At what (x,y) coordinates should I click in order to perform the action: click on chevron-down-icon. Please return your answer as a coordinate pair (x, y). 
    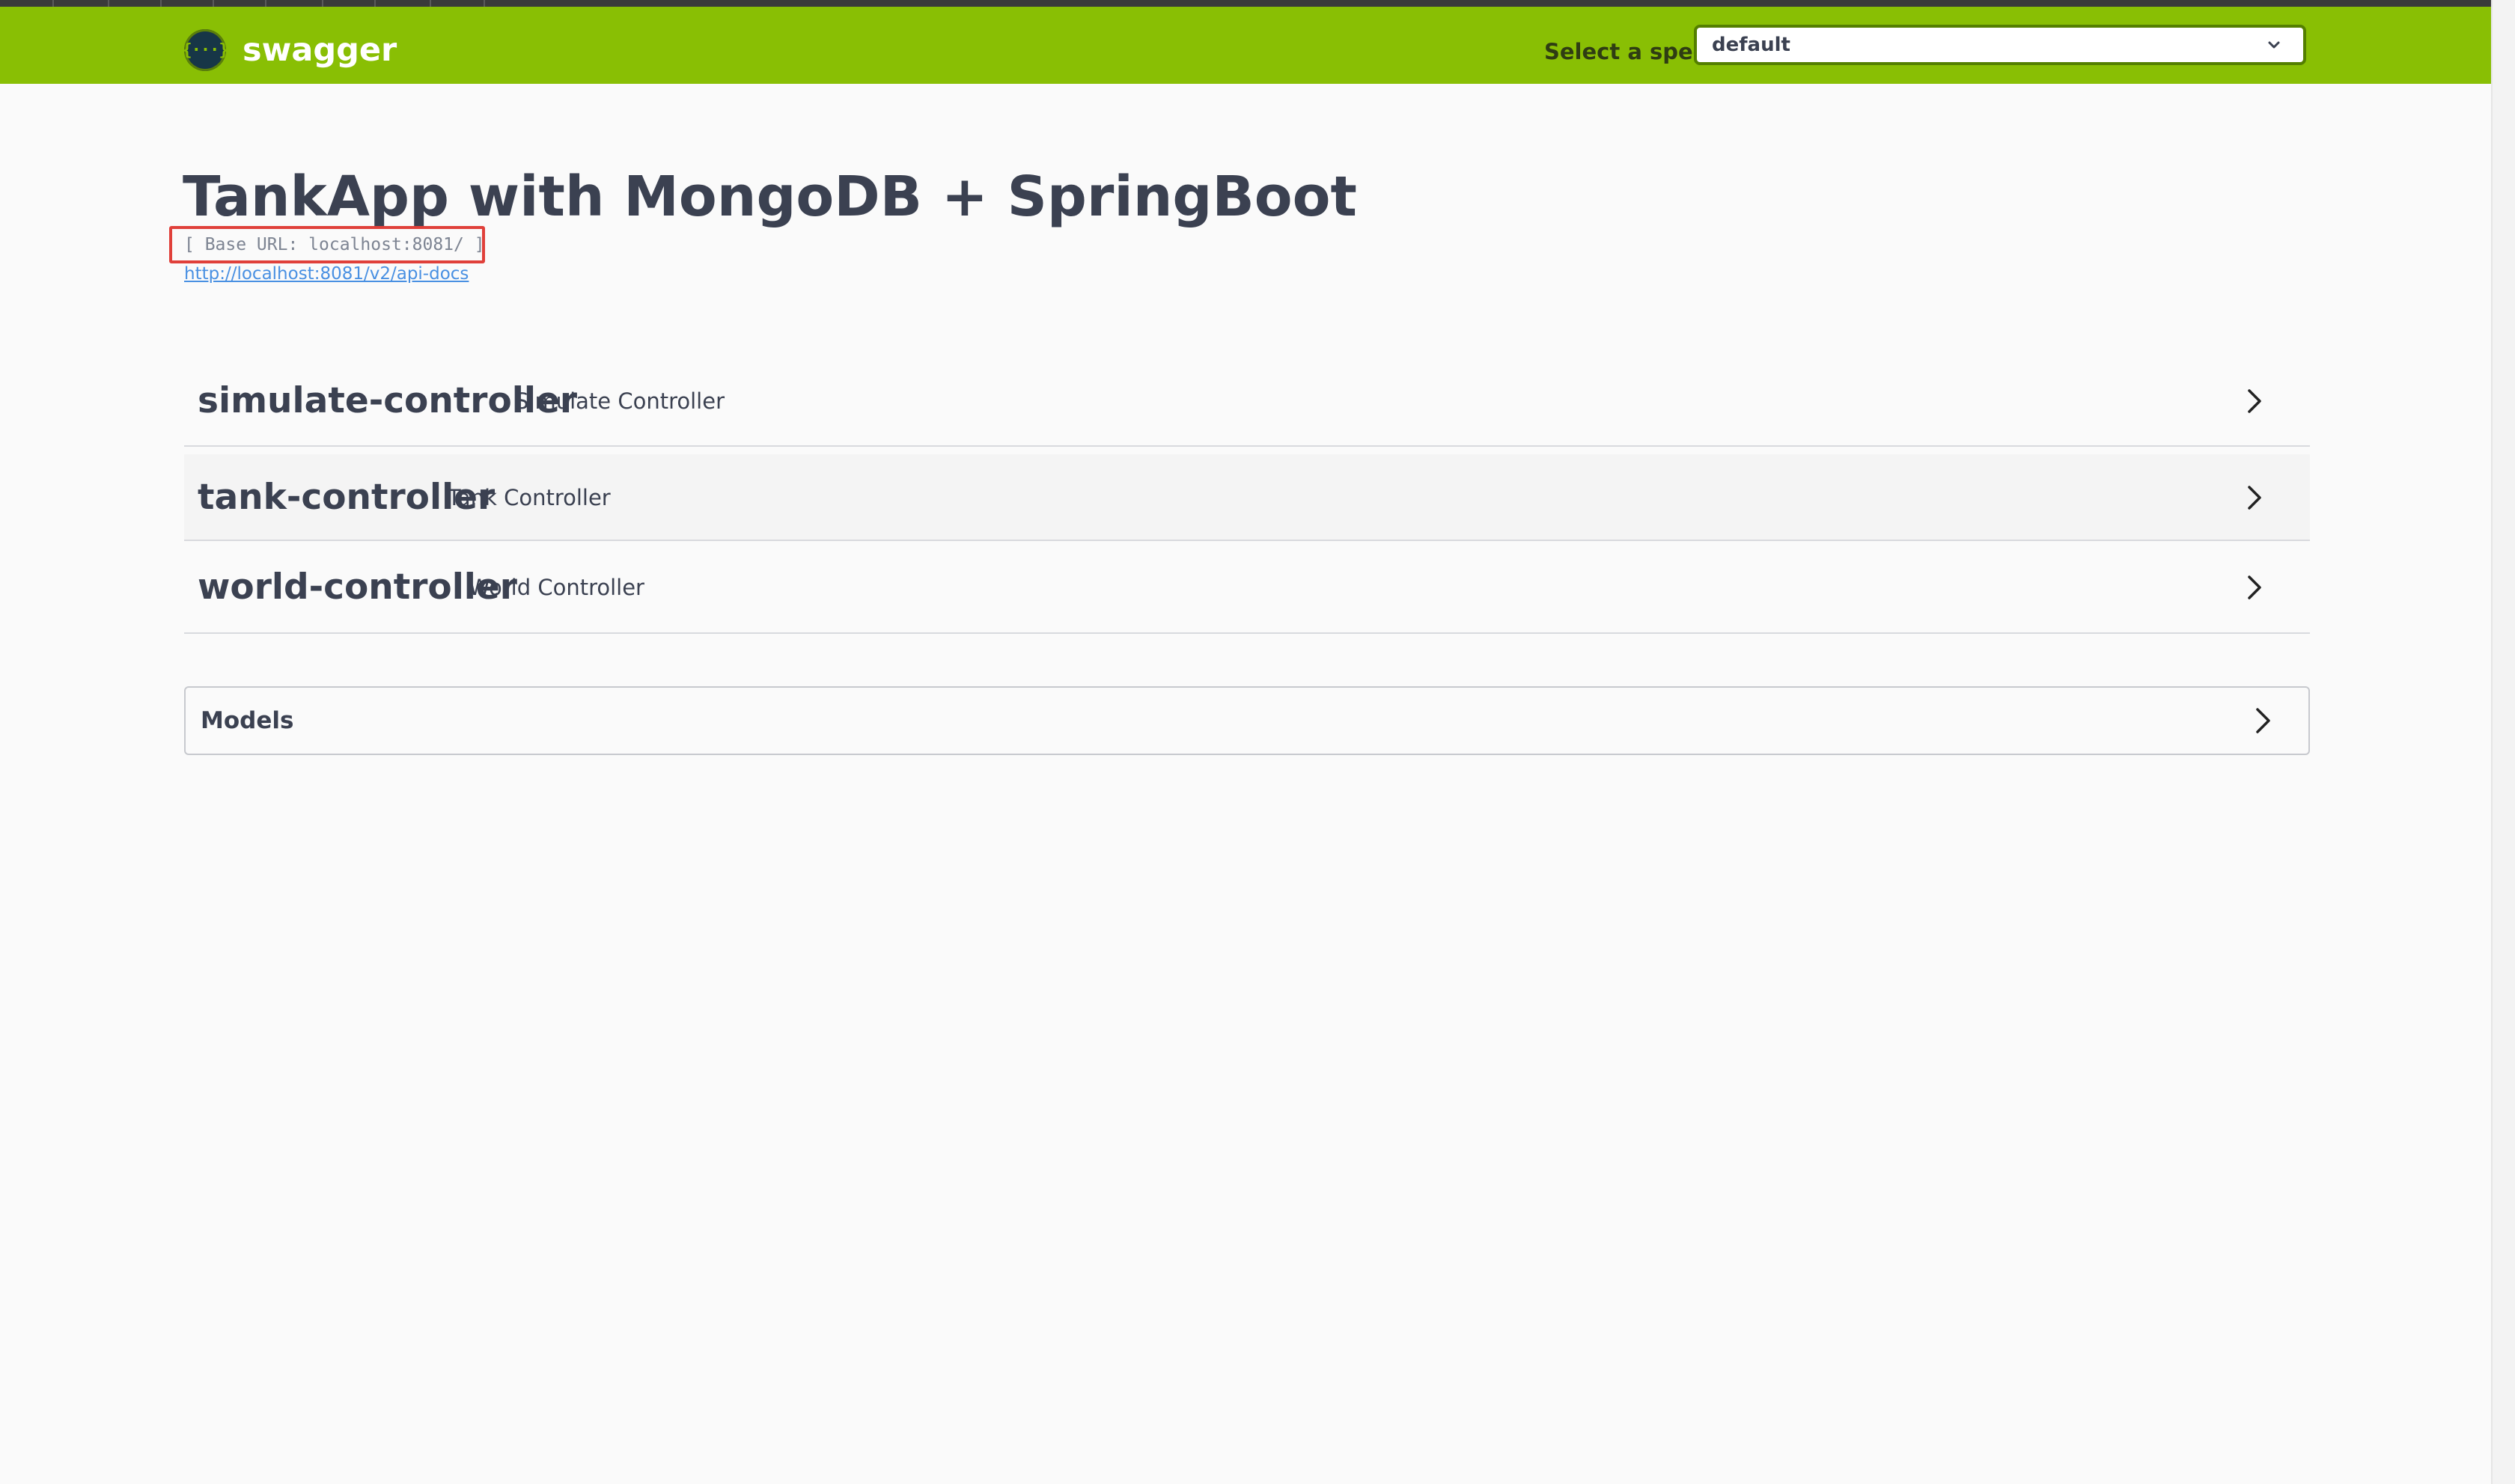
    Looking at the image, I should click on (2274, 45).